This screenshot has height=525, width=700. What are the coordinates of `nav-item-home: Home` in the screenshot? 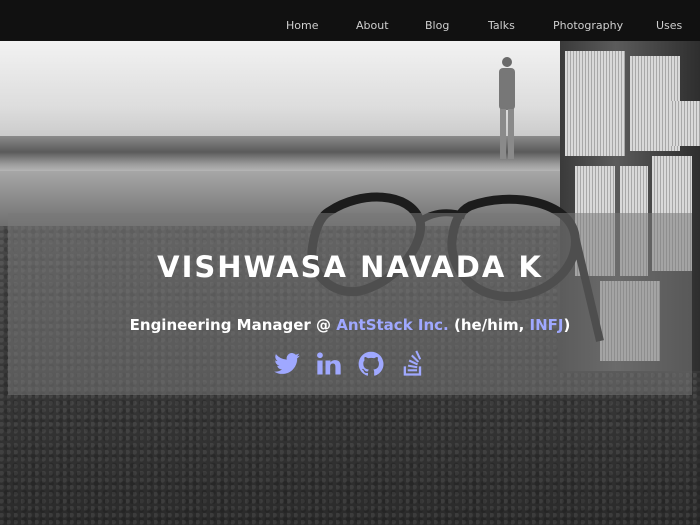 It's located at (302, 23).